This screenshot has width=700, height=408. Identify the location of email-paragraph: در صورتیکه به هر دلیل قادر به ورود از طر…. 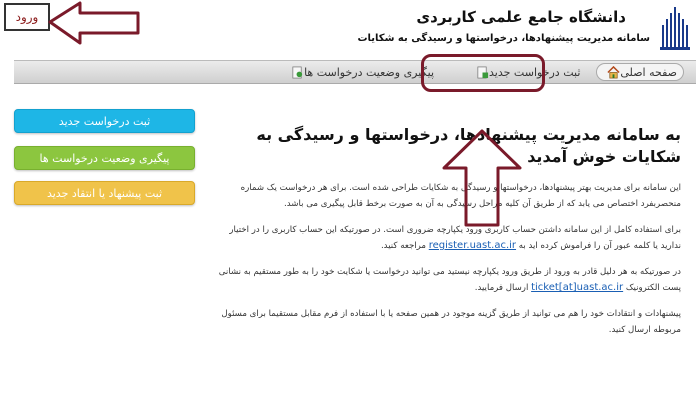
(449, 280).